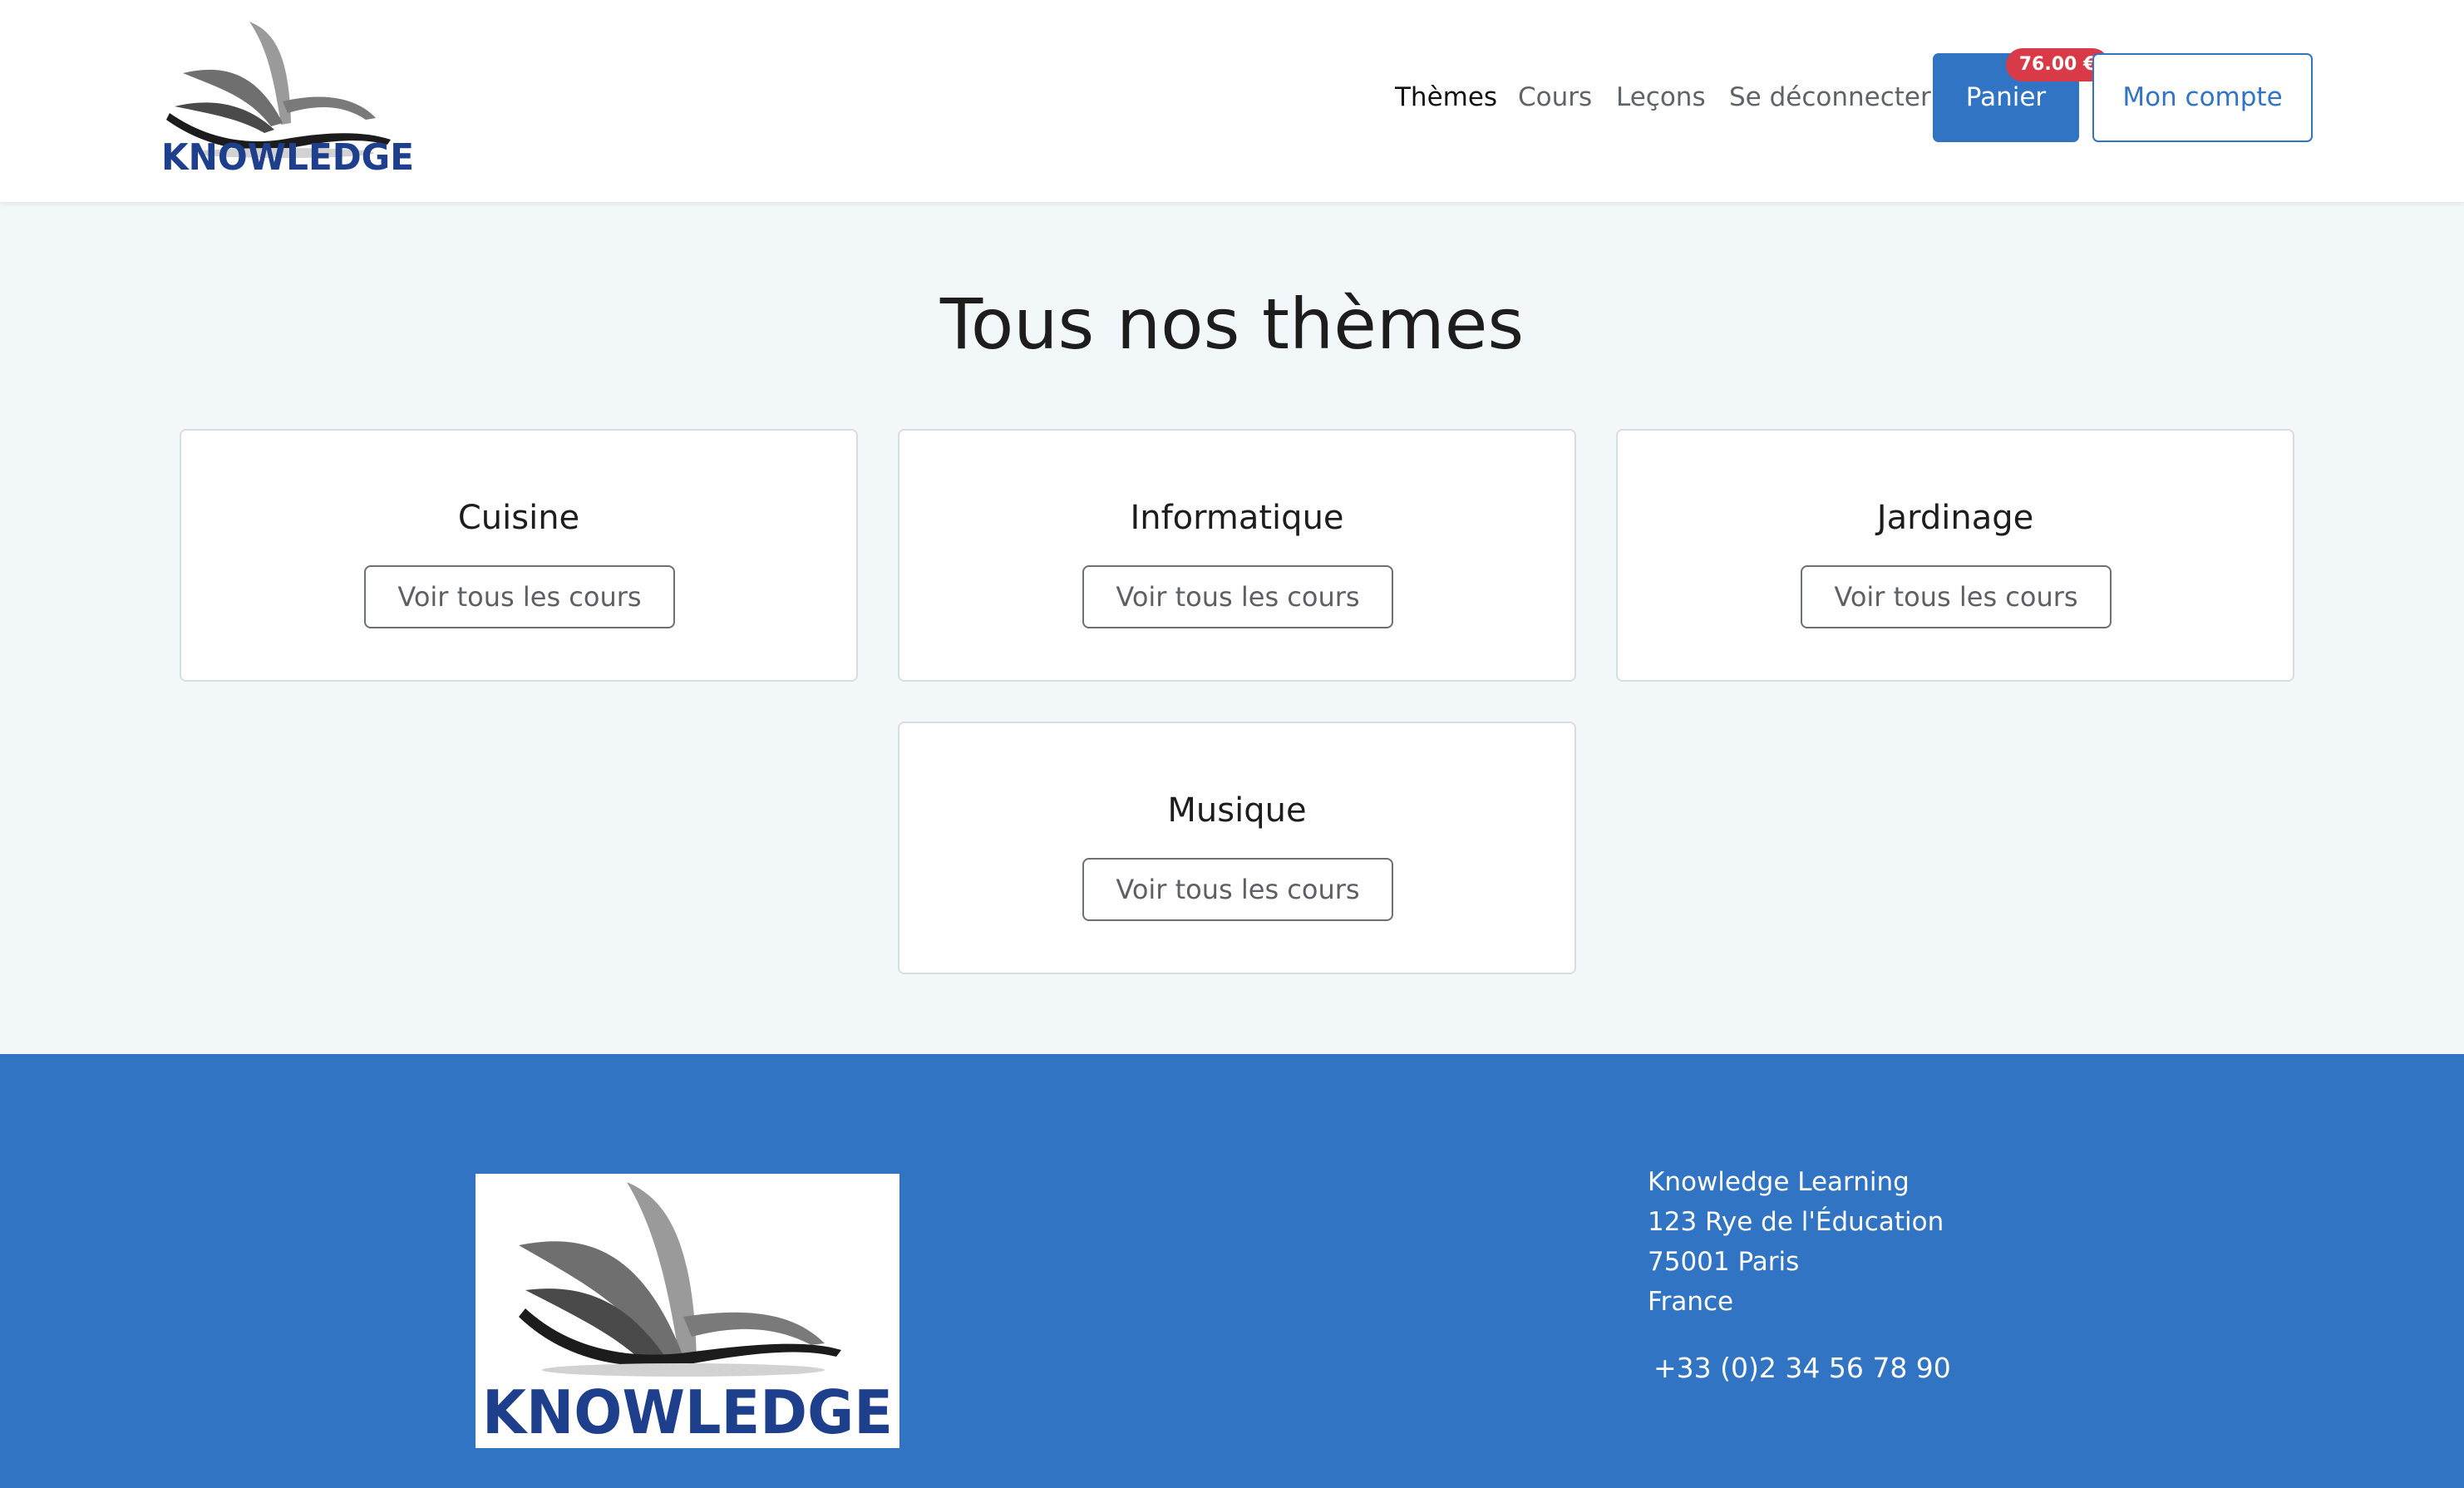 This screenshot has width=2464, height=1488. I want to click on address-company: Knowledge Learning, so click(1779, 1182).